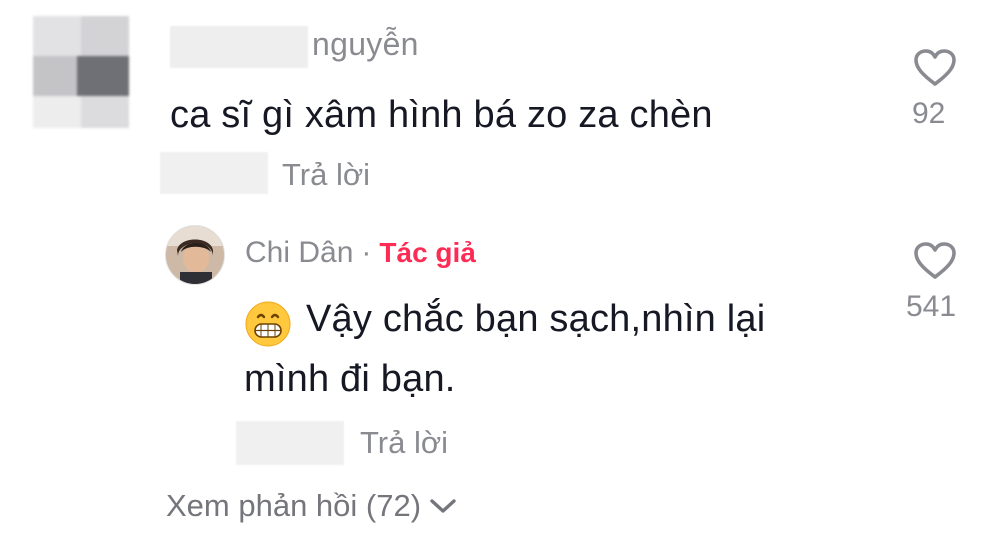  Describe the element at coordinates (350, 379) in the screenshot. I see `reply-text-line2: mình đi bạn.` at that location.